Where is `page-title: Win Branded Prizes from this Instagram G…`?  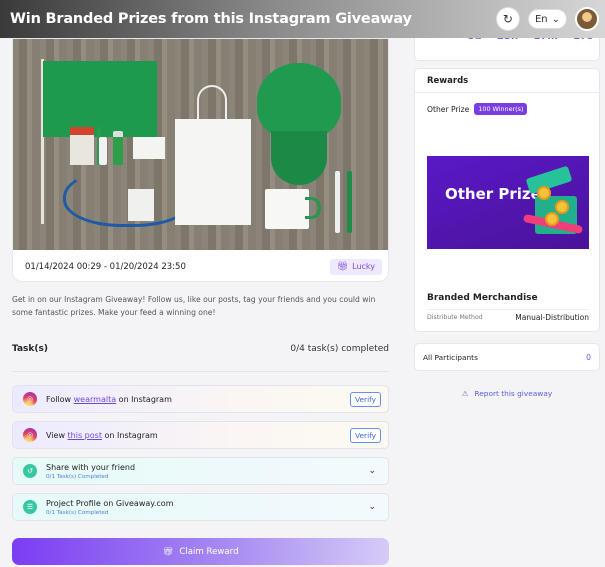
page-title: Win Branded Prizes from this Instagram G… is located at coordinates (211, 19).